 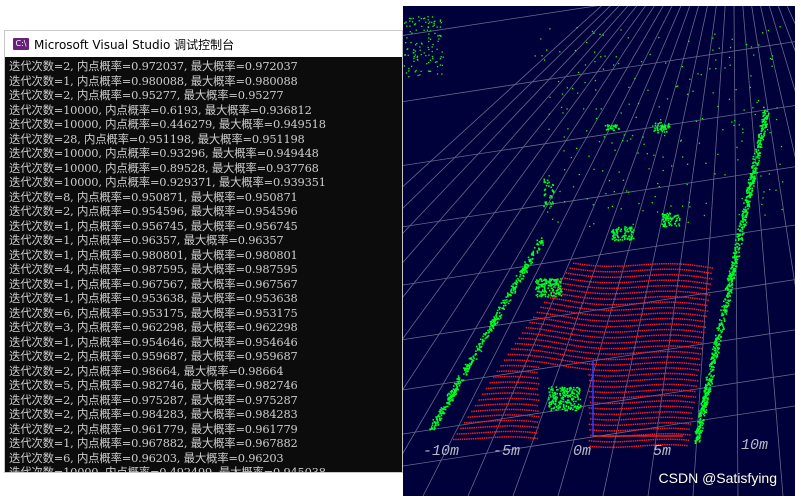 What do you see at coordinates (153, 399) in the screenshot?
I see `console-line: 迭代次数=2, 内点概率=0.975287, 最大概率=0.975287` at bounding box center [153, 399].